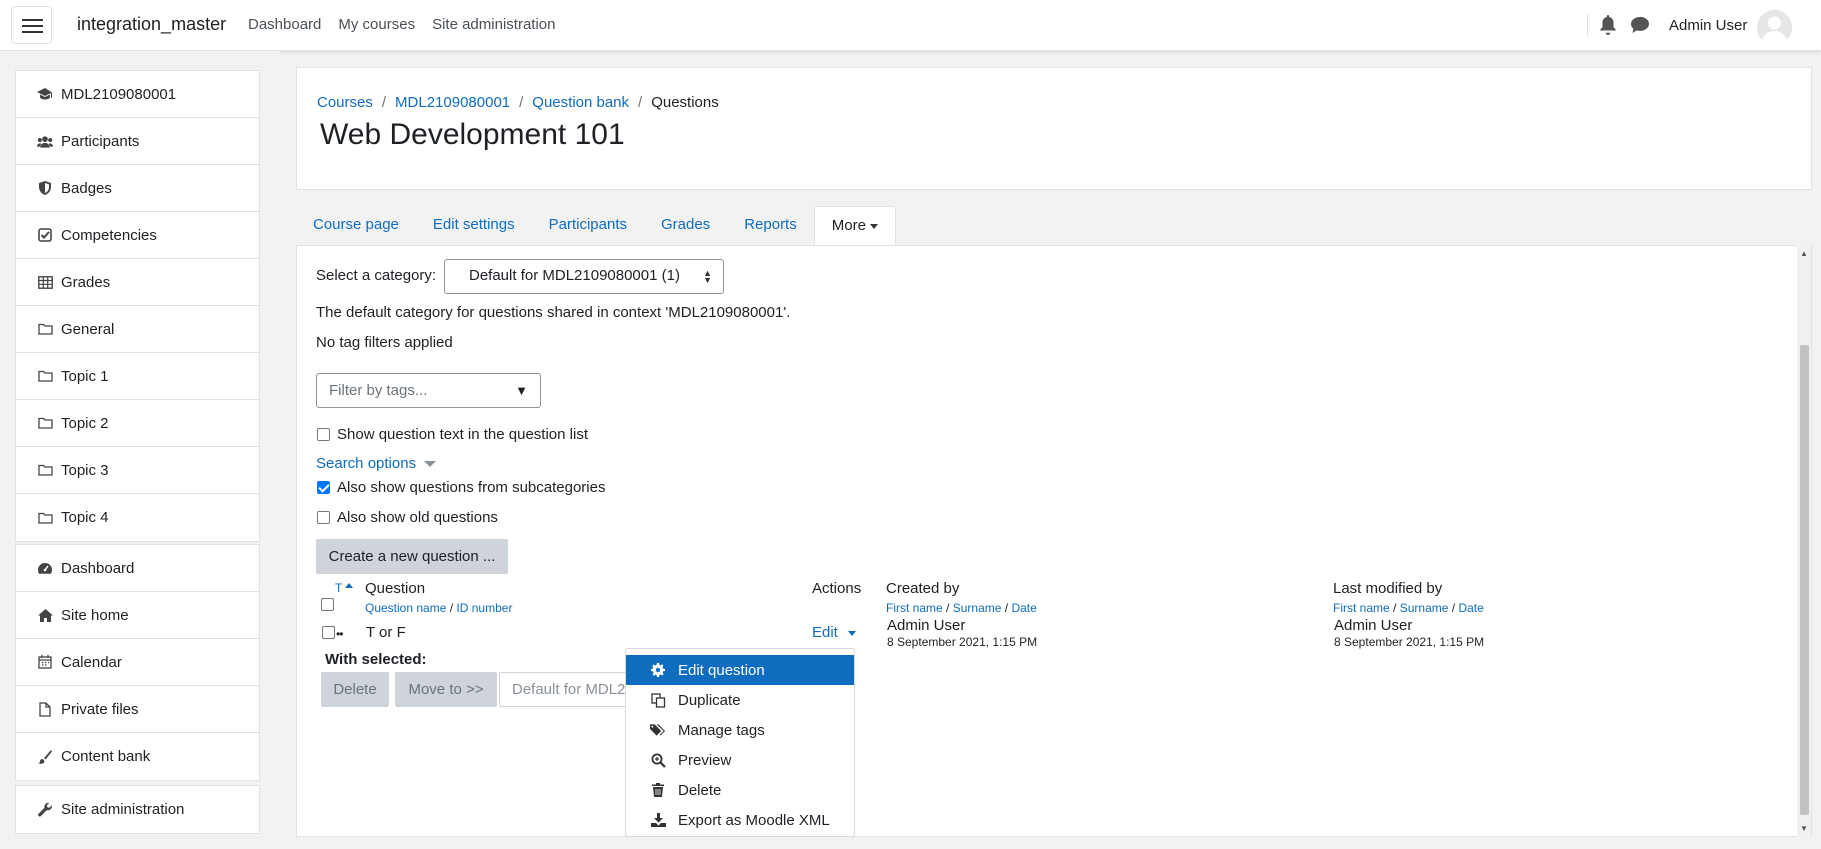 This screenshot has height=849, width=1821. I want to click on subcategories-checkbox, so click(323, 487).